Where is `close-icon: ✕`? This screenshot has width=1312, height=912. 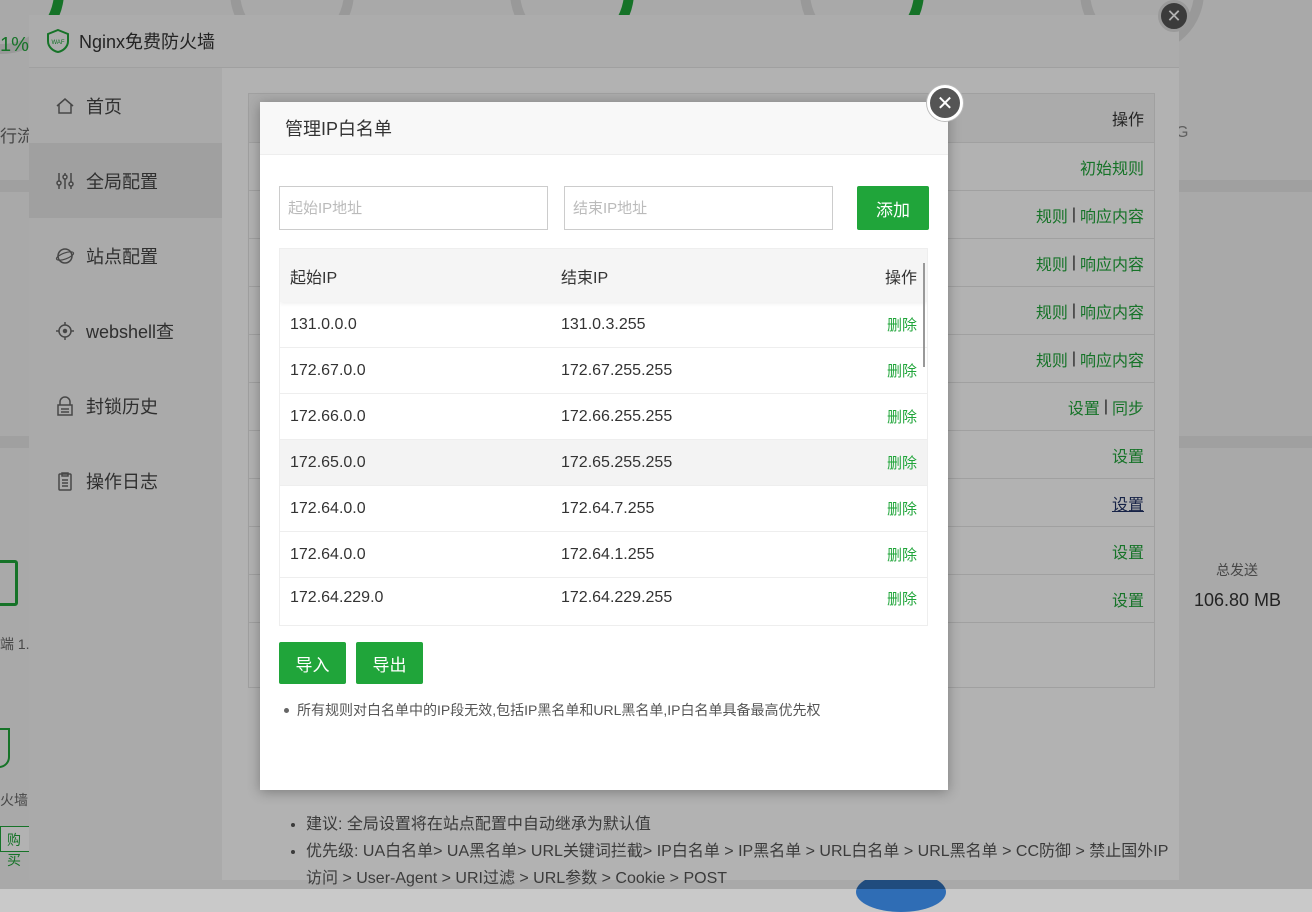
close-icon: ✕ is located at coordinates (945, 103).